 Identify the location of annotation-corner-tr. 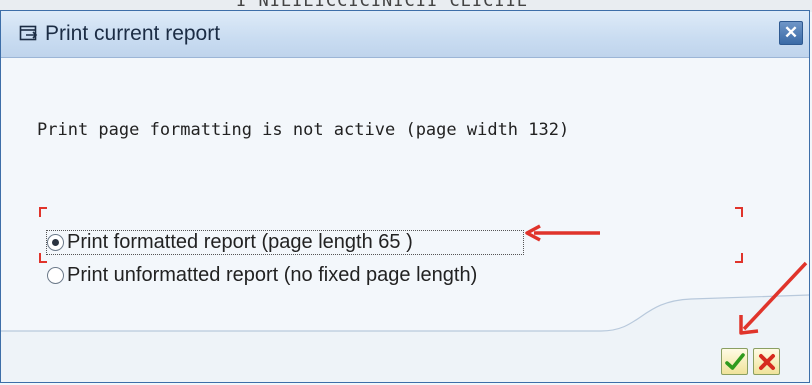
(739, 212).